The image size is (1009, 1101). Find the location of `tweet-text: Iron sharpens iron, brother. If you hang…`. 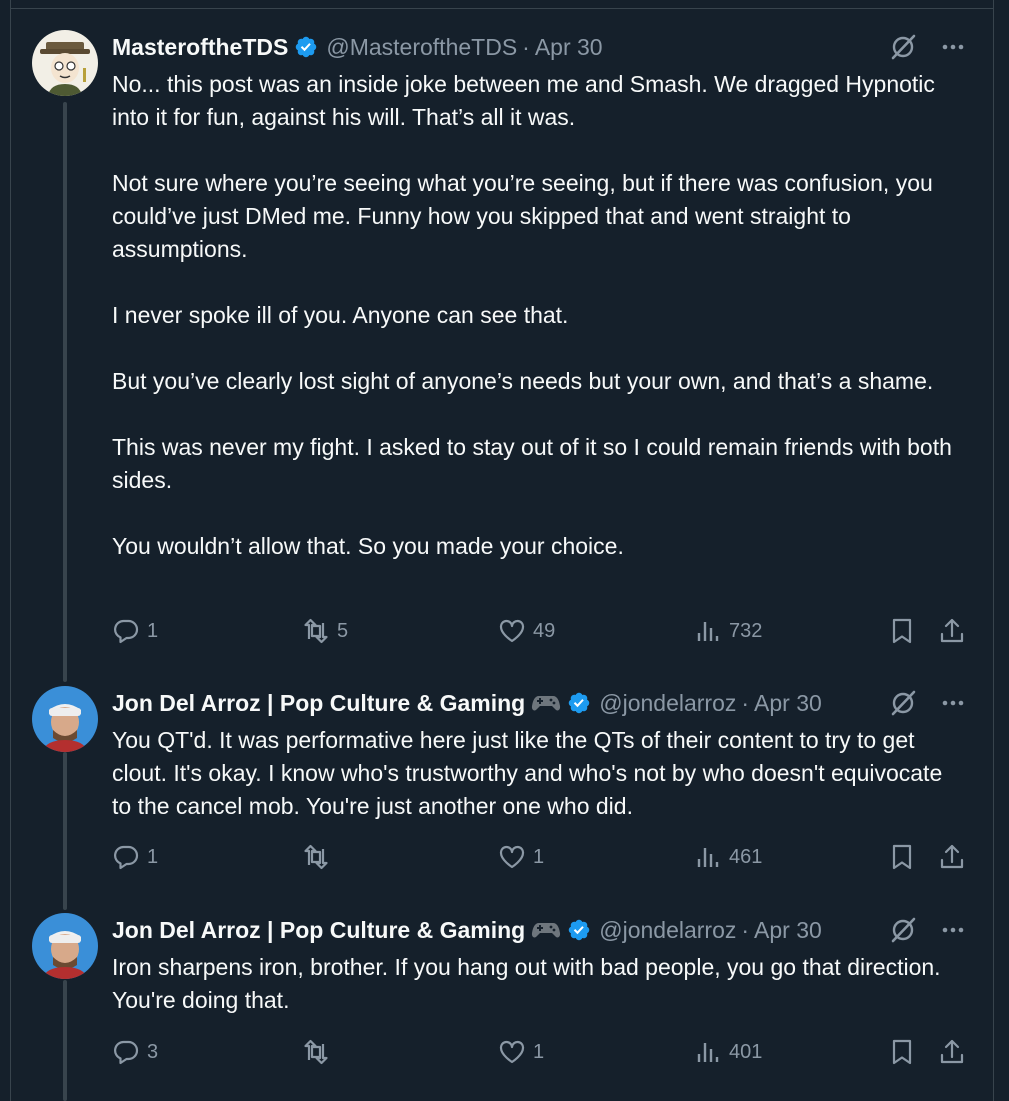

tweet-text: Iron sharpens iron, brother. If you hang… is located at coordinates (537, 984).